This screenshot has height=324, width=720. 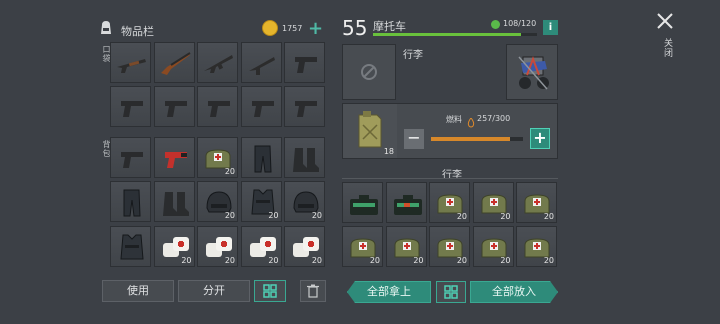 I want to click on sort-grid-button, so click(x=270, y=291).